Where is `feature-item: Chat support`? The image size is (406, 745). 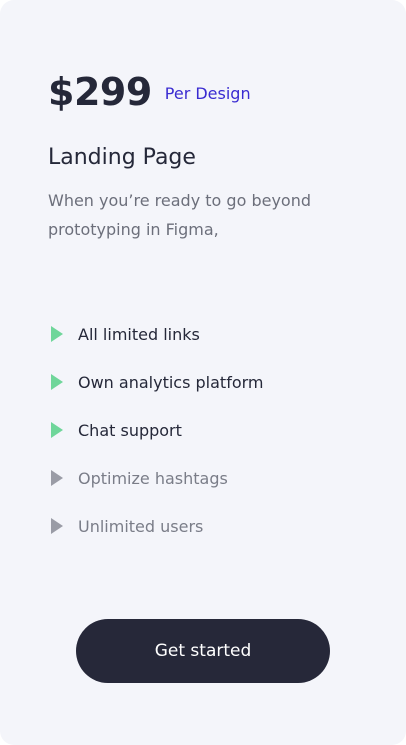
feature-item: Chat support is located at coordinates (156, 430).